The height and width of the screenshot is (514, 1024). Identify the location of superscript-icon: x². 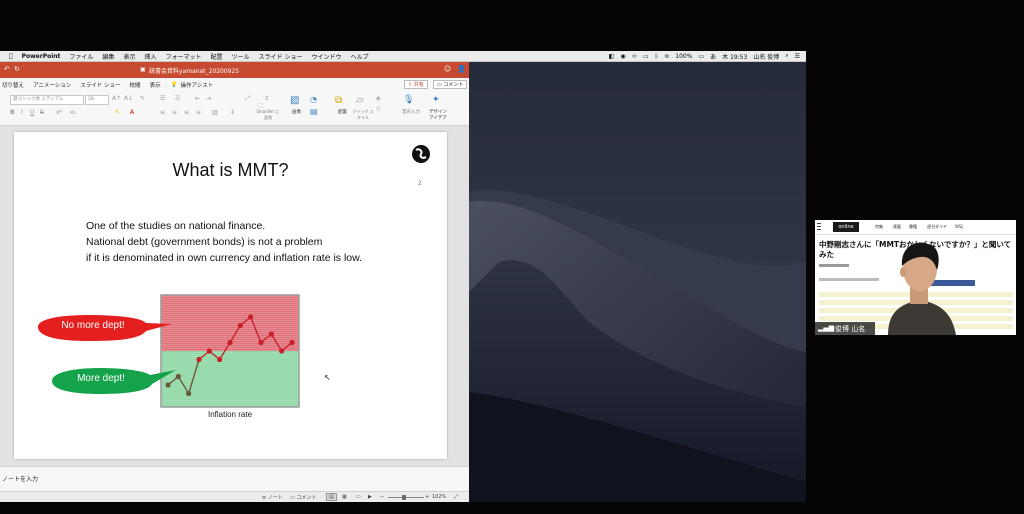
(59, 112).